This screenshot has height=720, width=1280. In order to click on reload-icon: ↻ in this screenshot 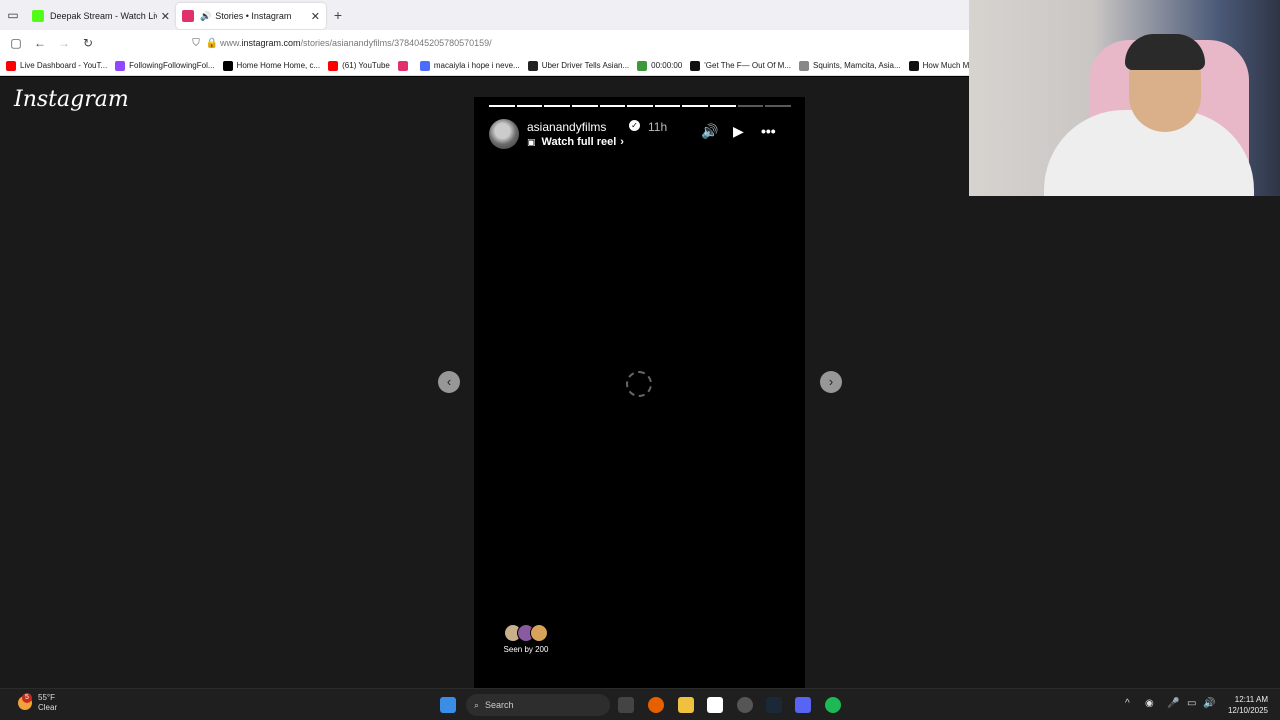, I will do `click(88, 43)`.